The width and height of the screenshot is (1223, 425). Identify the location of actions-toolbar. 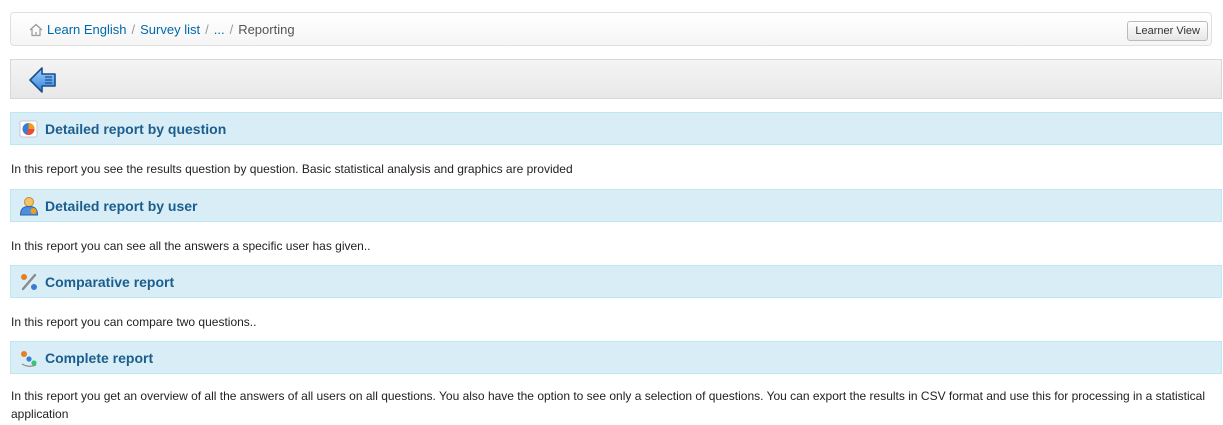
(616, 79).